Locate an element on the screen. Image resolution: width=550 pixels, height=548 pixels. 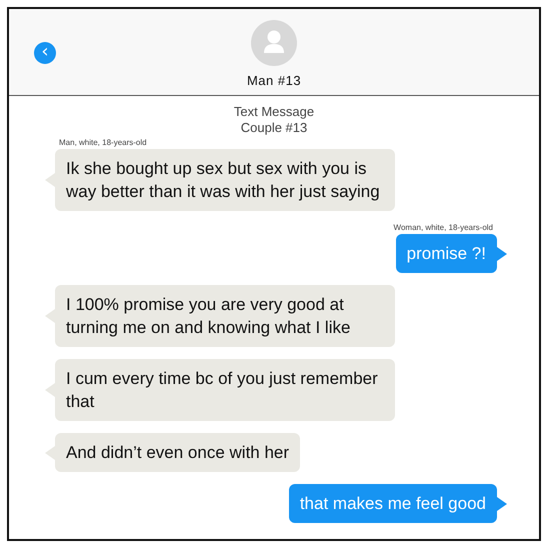
back-button: ‹ is located at coordinates (45, 53).